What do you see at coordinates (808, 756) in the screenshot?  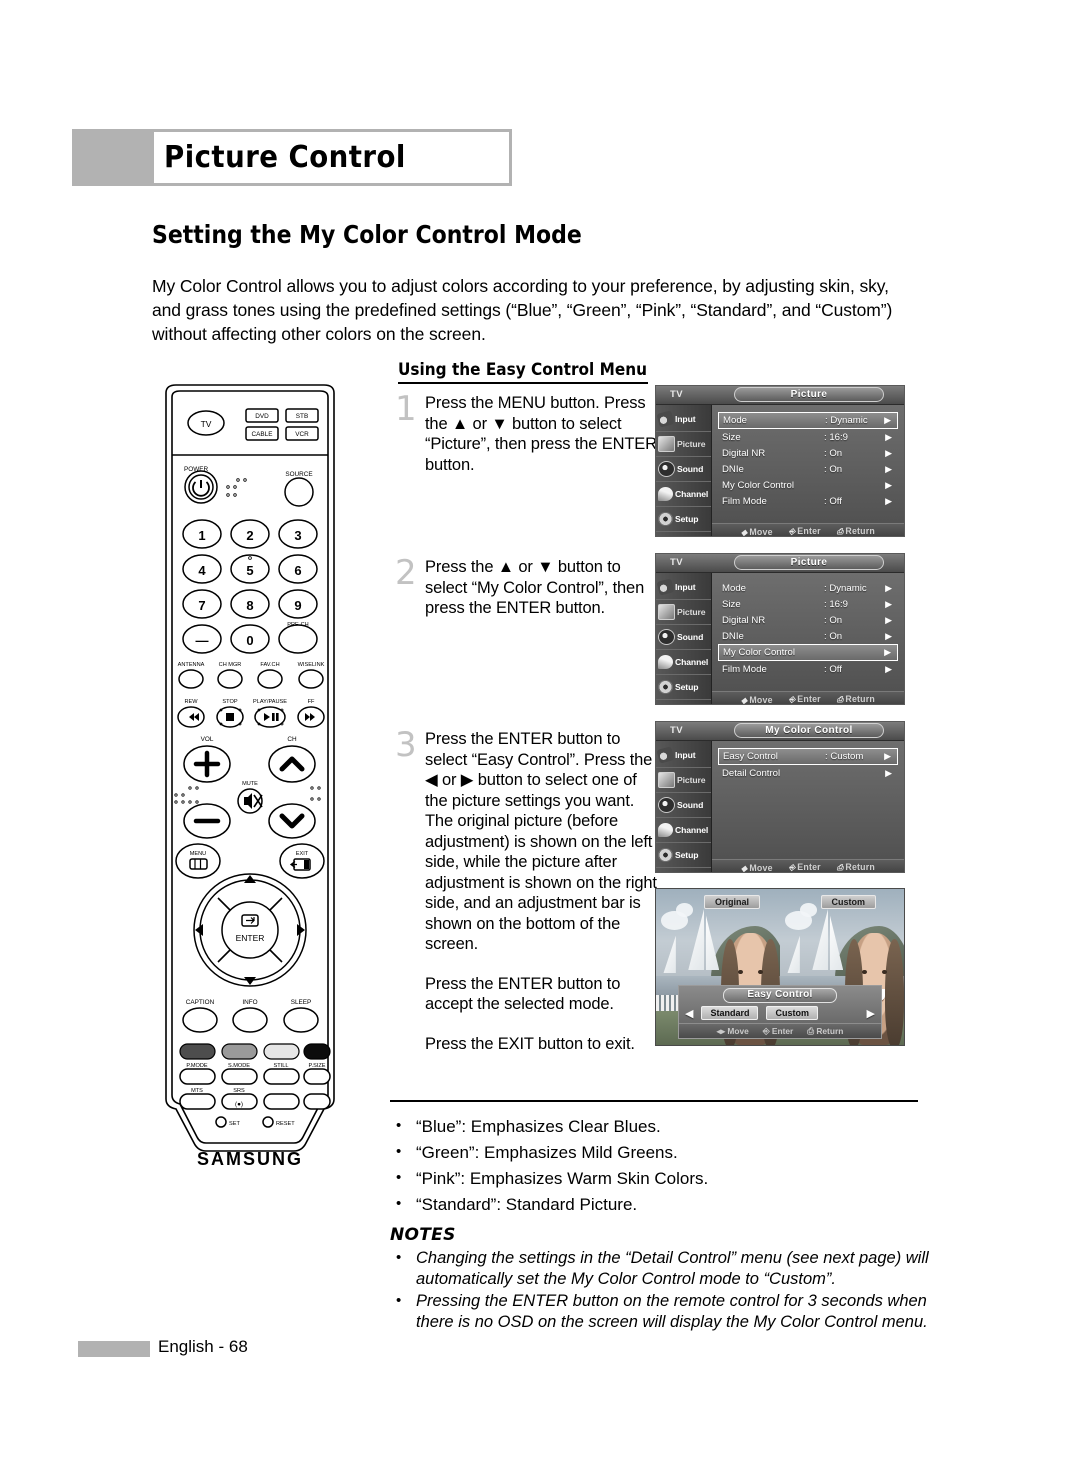 I see `osd-3-row-easy-control: Easy Control : Custom ▶` at bounding box center [808, 756].